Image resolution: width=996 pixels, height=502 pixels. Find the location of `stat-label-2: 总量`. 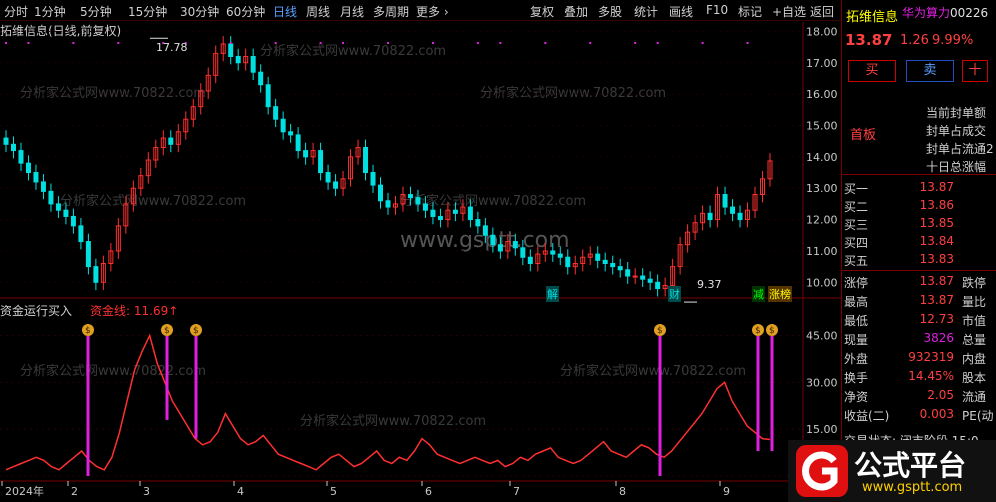

stat-label-2: 总量 is located at coordinates (974, 340).